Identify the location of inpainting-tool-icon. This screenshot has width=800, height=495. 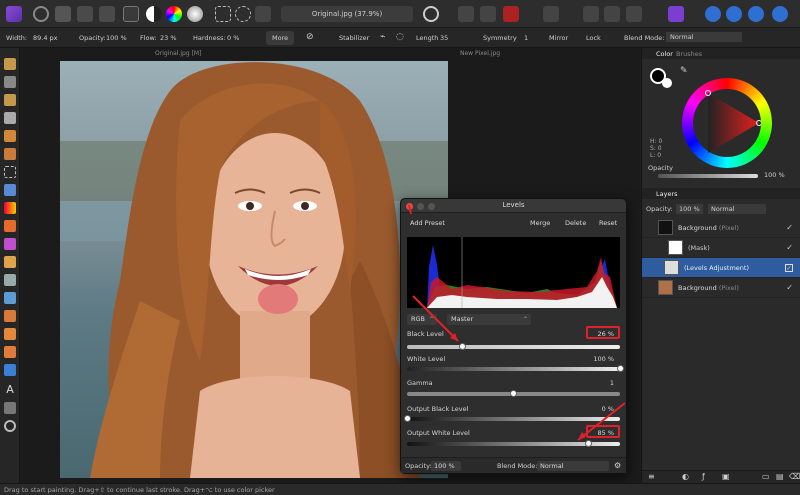
(10, 334).